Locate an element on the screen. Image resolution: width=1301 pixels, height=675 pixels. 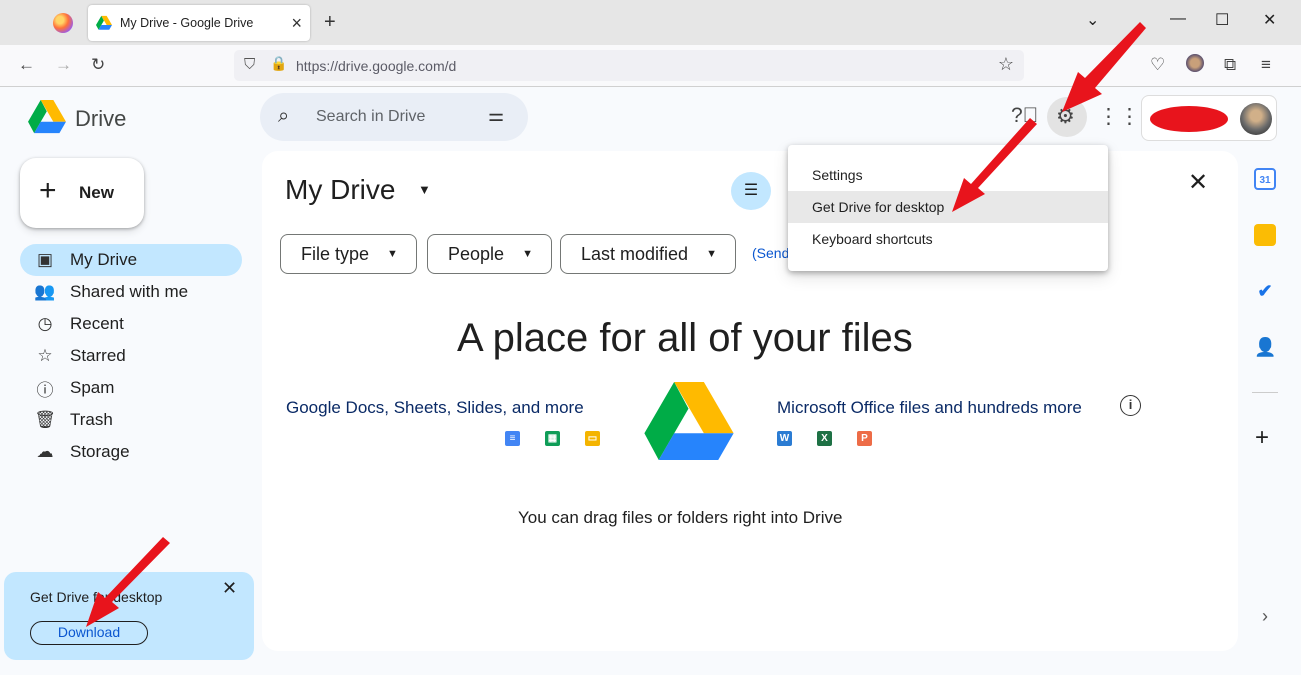
trash-icon: 🗑 is located at coordinates (45, 419).